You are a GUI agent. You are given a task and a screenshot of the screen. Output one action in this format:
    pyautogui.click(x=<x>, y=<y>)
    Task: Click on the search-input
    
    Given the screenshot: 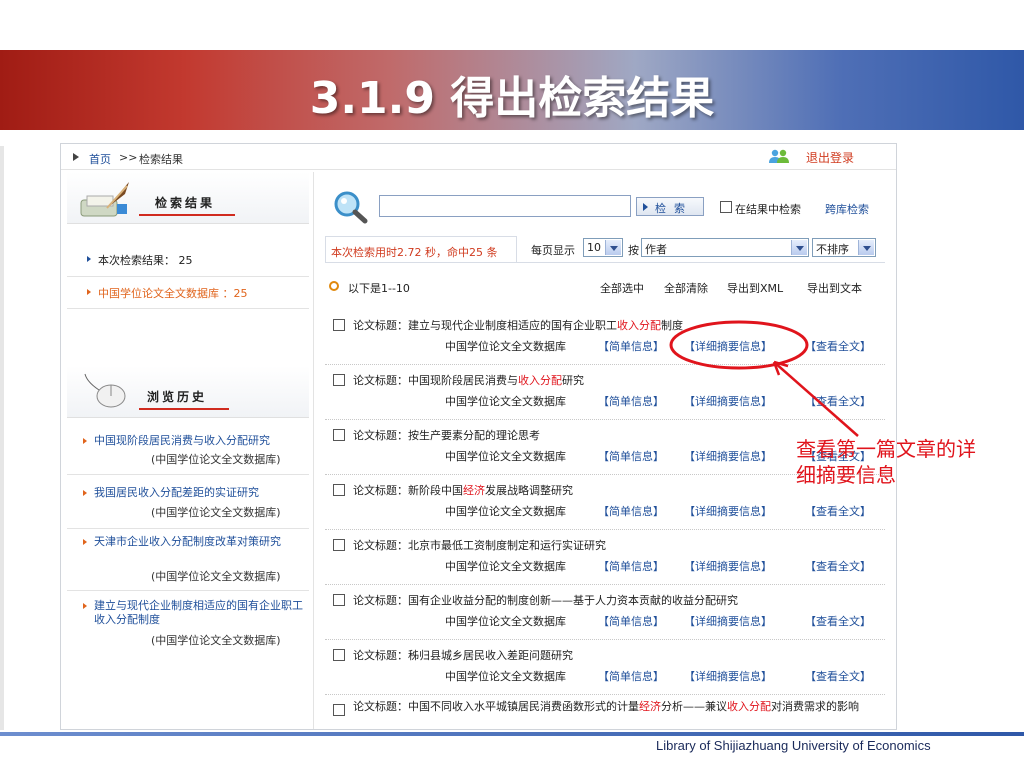 What is the action you would take?
    pyautogui.click(x=505, y=206)
    